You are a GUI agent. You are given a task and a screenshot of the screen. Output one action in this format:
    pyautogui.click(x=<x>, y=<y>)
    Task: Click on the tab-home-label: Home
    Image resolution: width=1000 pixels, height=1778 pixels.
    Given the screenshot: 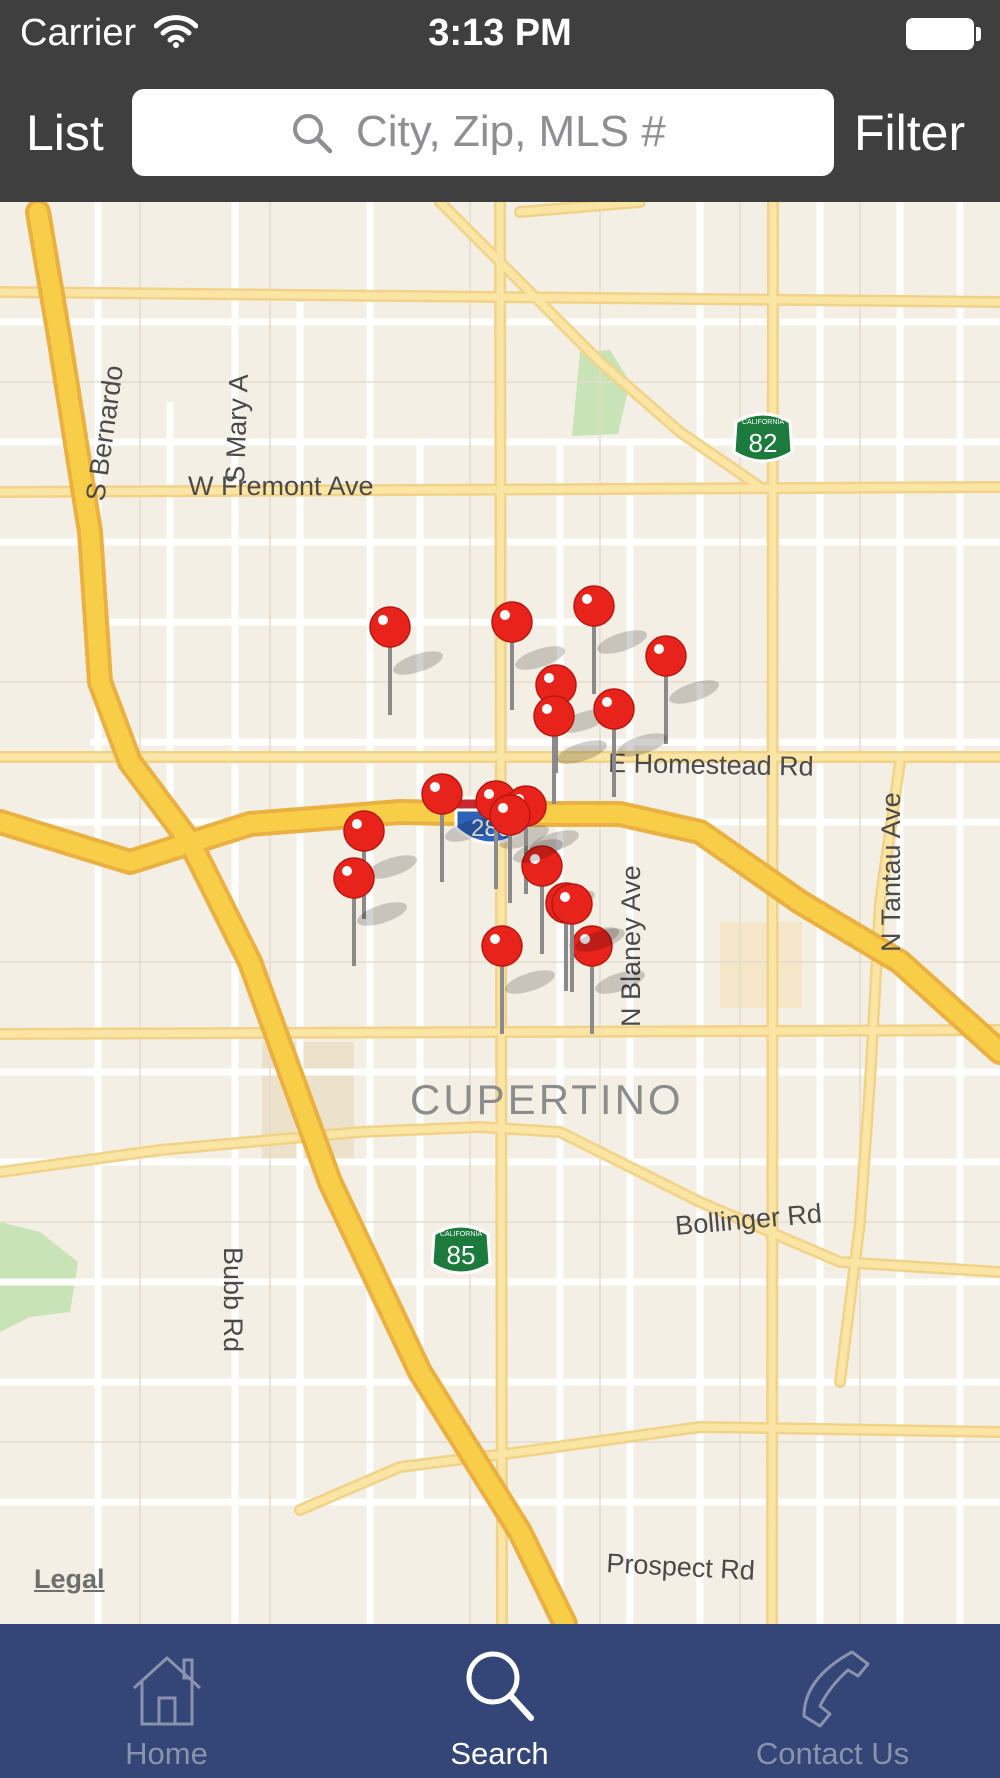 What is the action you would take?
    pyautogui.click(x=166, y=1753)
    